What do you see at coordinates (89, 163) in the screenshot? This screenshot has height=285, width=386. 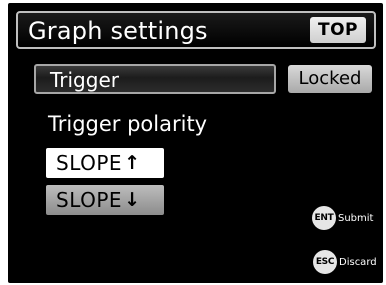 I see `slope-rising-label: SLOPE` at bounding box center [89, 163].